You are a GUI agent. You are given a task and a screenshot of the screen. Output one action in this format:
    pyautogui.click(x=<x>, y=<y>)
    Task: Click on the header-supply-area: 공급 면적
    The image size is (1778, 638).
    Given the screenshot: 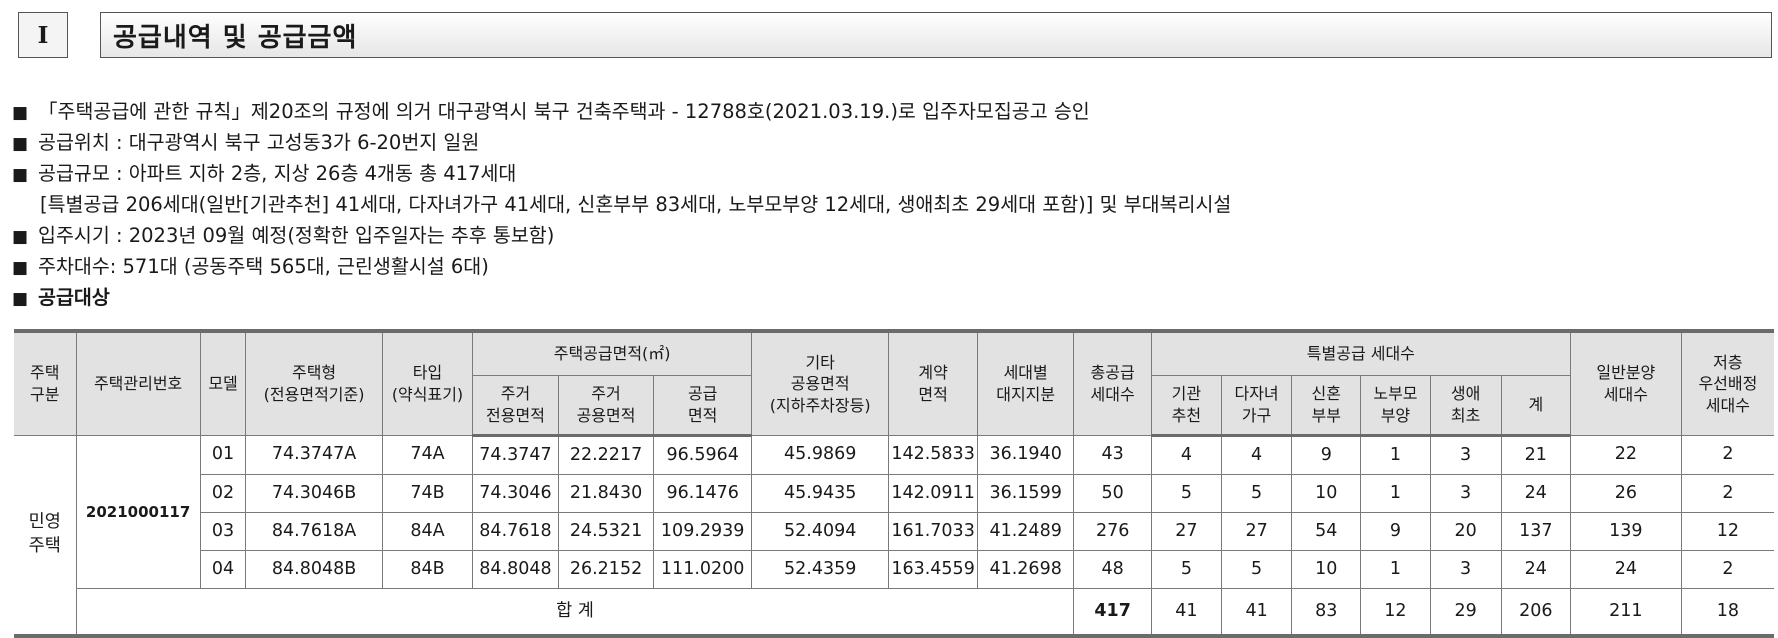 What is the action you would take?
    pyautogui.click(x=703, y=406)
    